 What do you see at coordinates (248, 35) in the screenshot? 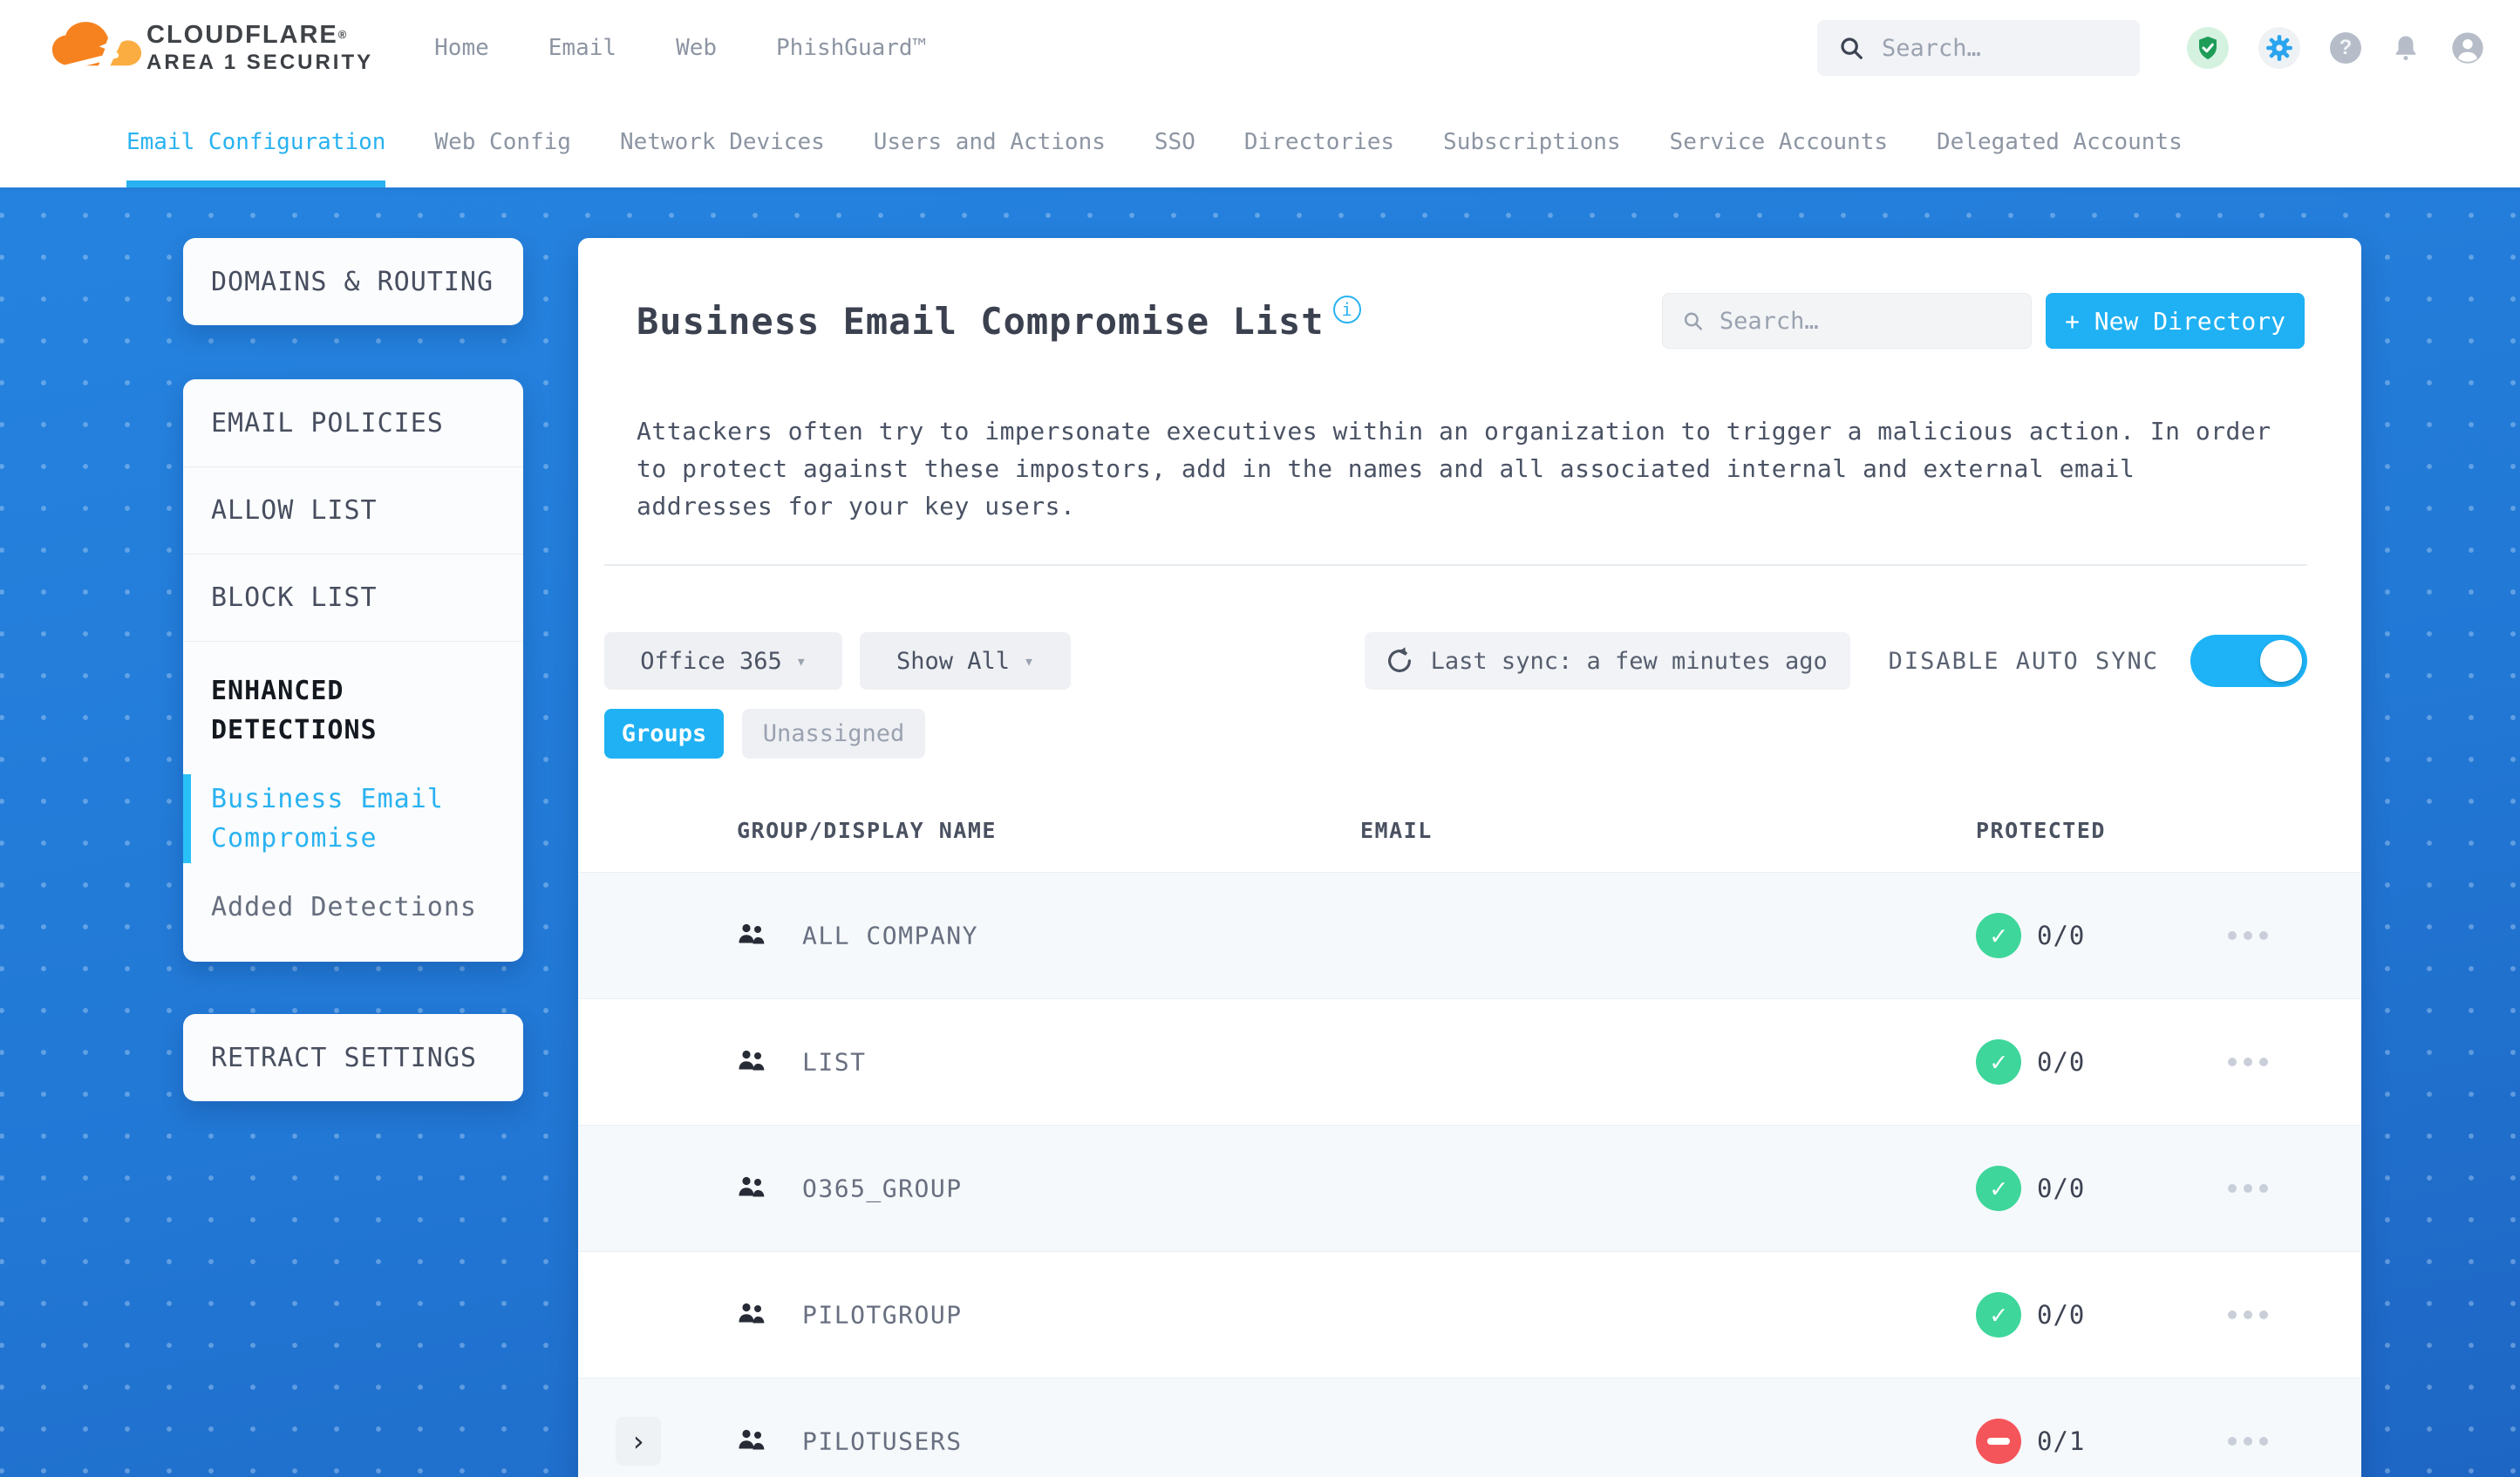
I see `brand-name: CLOUDFLARE®` at bounding box center [248, 35].